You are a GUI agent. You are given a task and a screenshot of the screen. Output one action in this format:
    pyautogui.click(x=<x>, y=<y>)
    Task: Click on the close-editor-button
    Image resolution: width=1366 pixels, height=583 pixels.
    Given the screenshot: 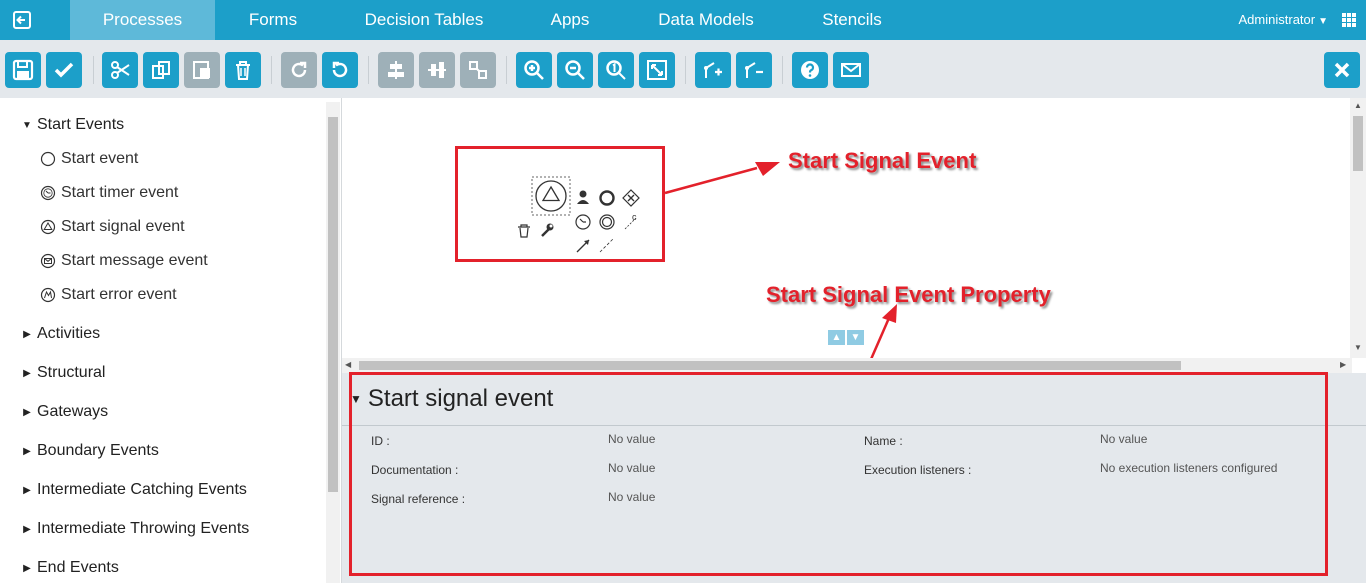 What is the action you would take?
    pyautogui.click(x=1342, y=70)
    